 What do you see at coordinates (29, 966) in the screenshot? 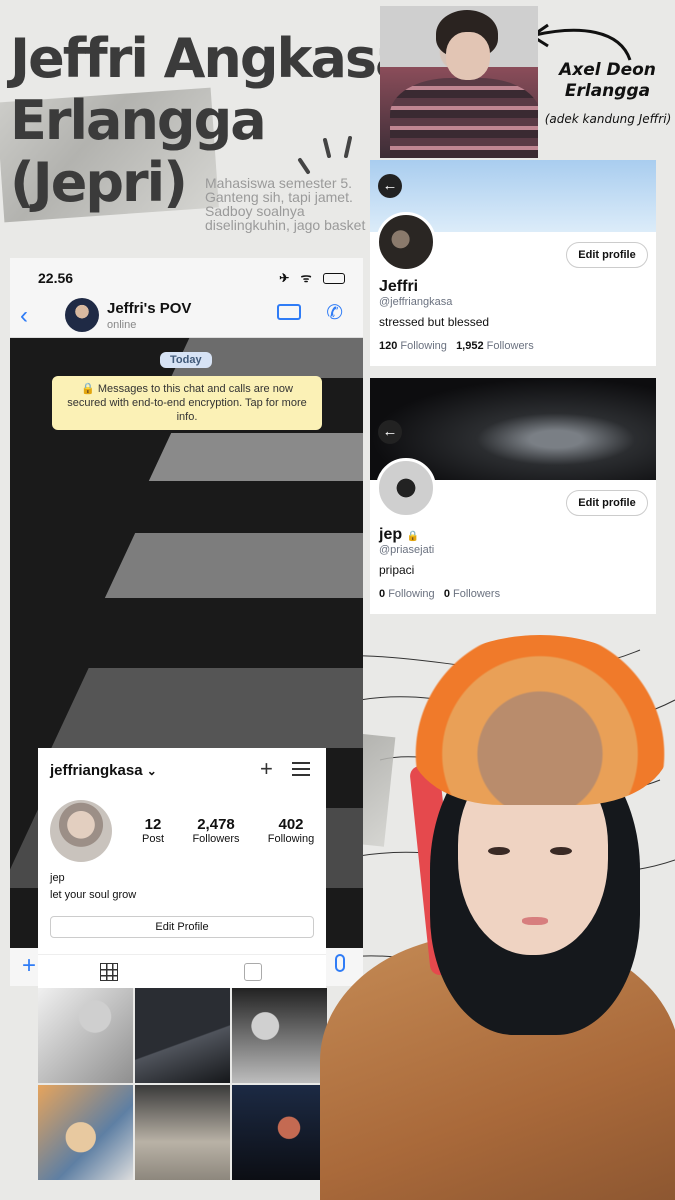
I see `attach-plus-icon: +` at bounding box center [29, 966].